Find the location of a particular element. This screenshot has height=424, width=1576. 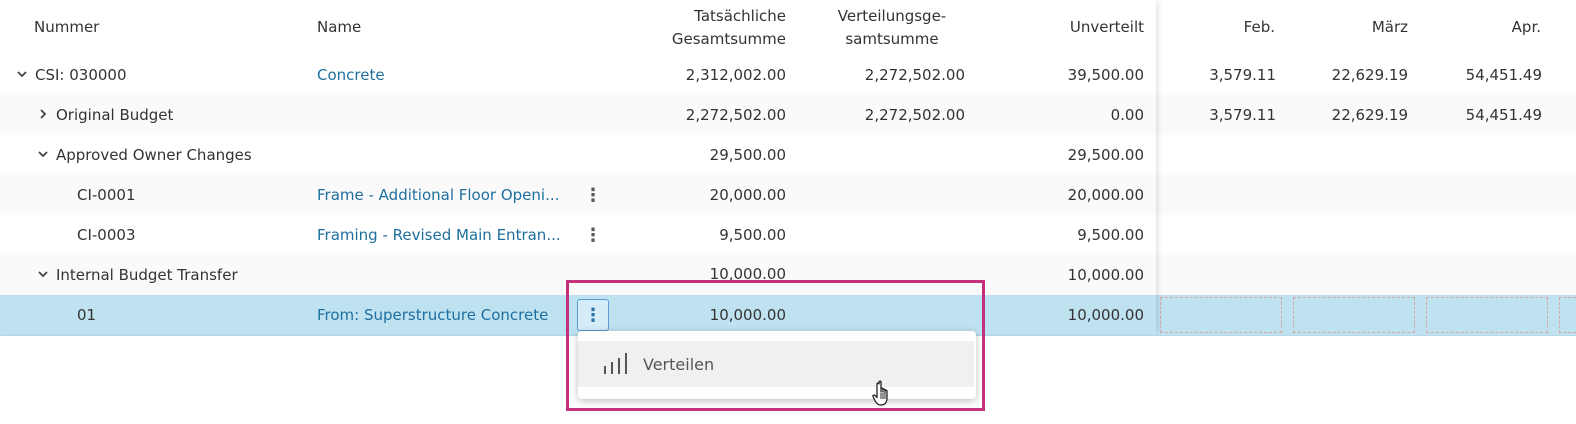

column-header-apr: Apr. is located at coordinates (1485, 27).